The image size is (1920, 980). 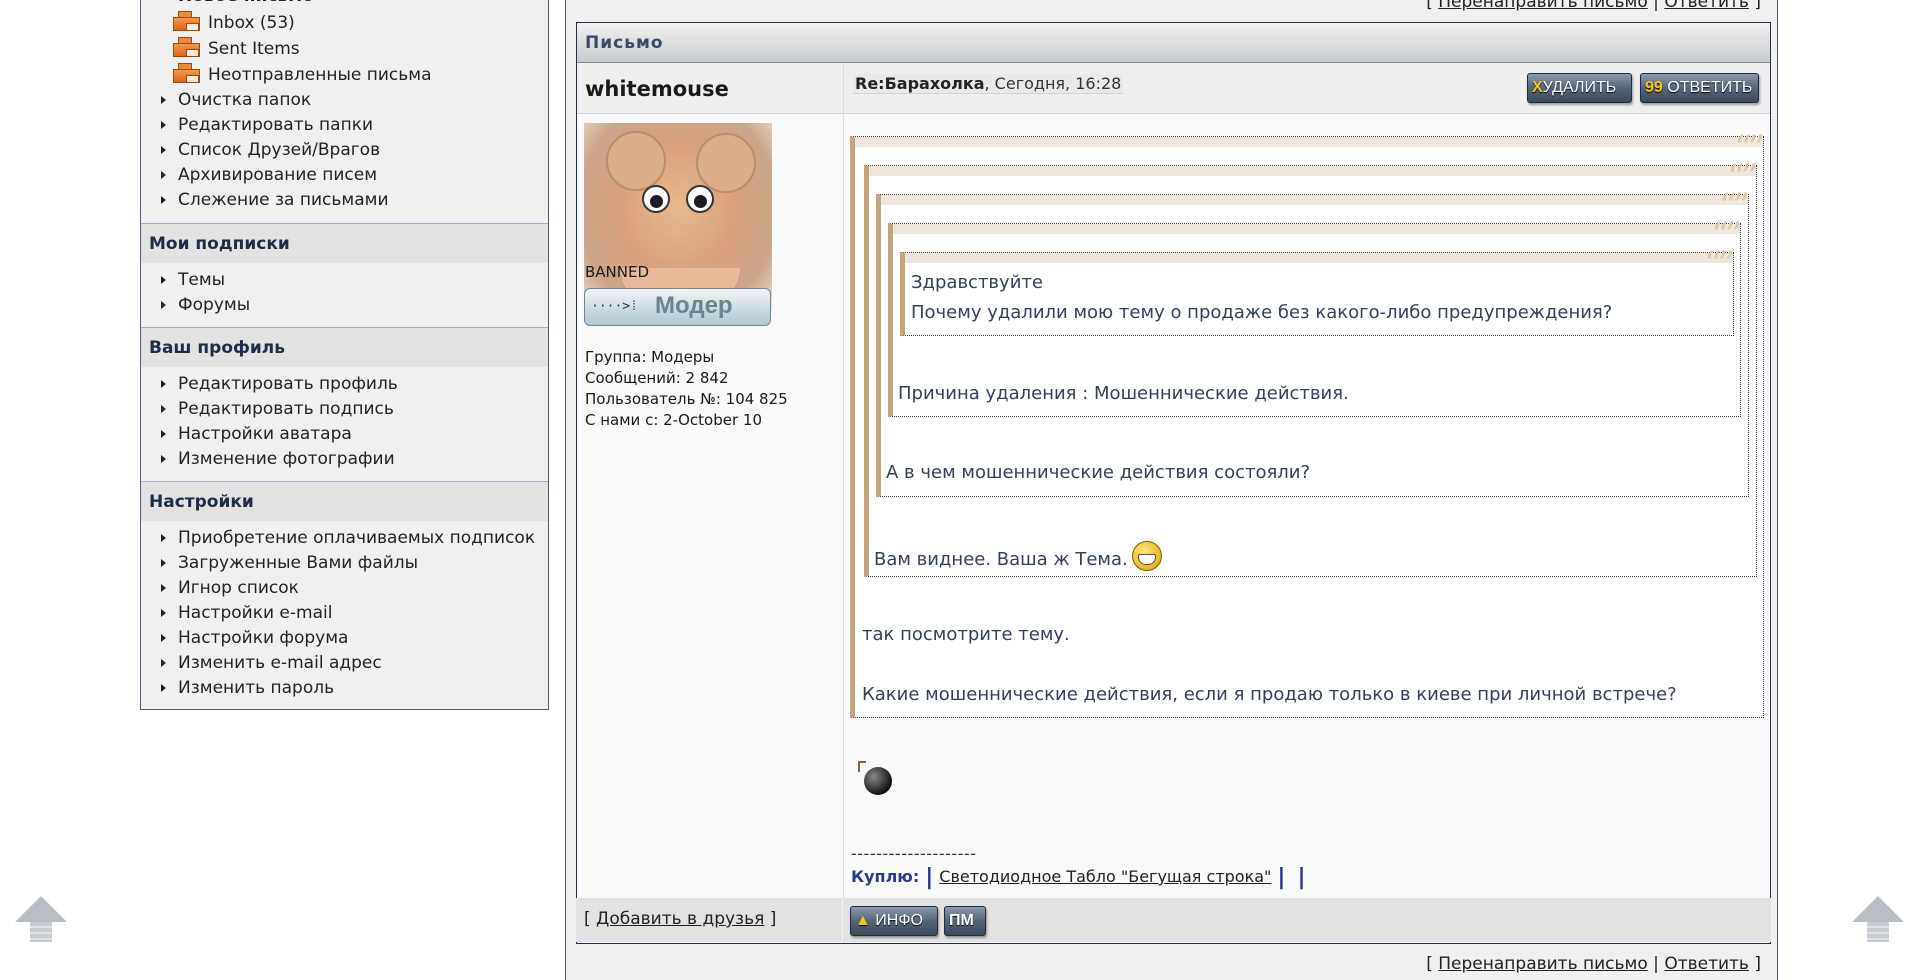 What do you see at coordinates (1706, 964) in the screenshot?
I see `reply-link-bottom: Ответить` at bounding box center [1706, 964].